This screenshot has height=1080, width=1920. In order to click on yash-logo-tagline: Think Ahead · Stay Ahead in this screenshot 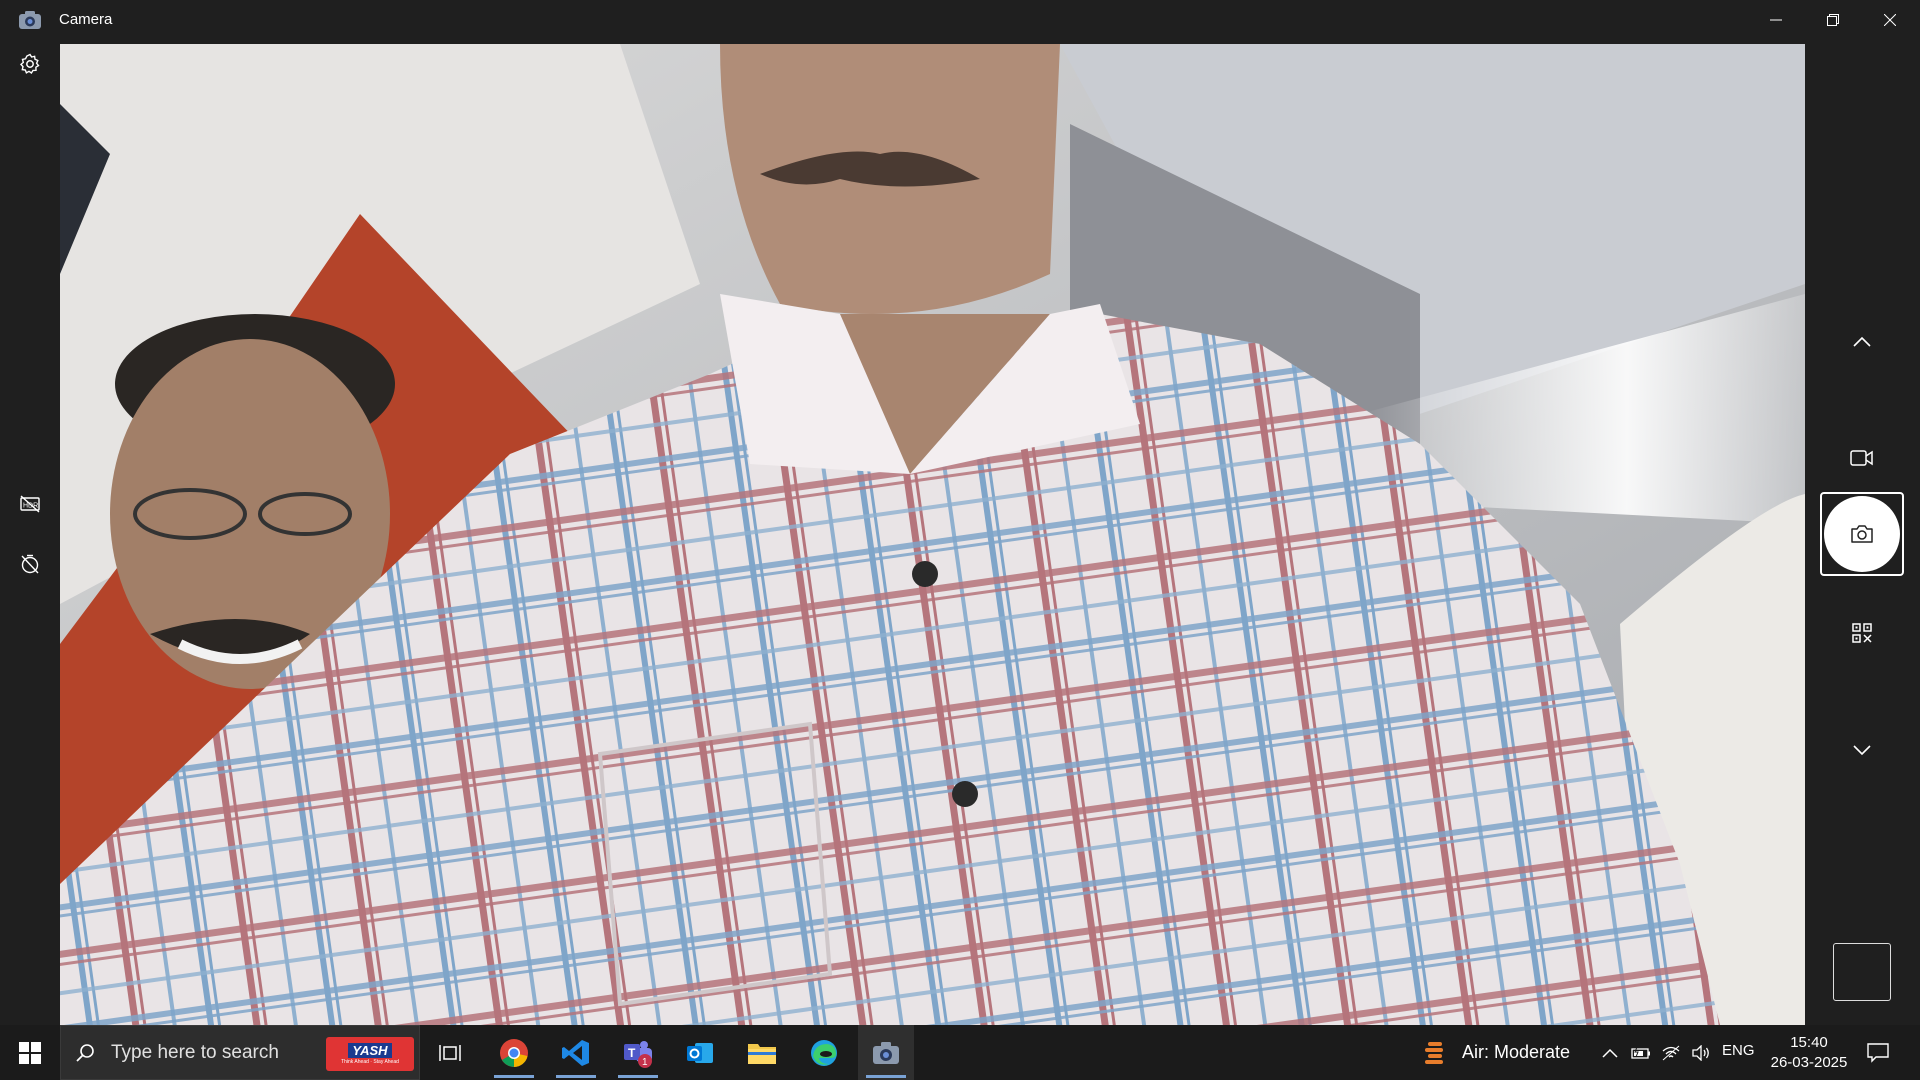, I will do `click(370, 1062)`.